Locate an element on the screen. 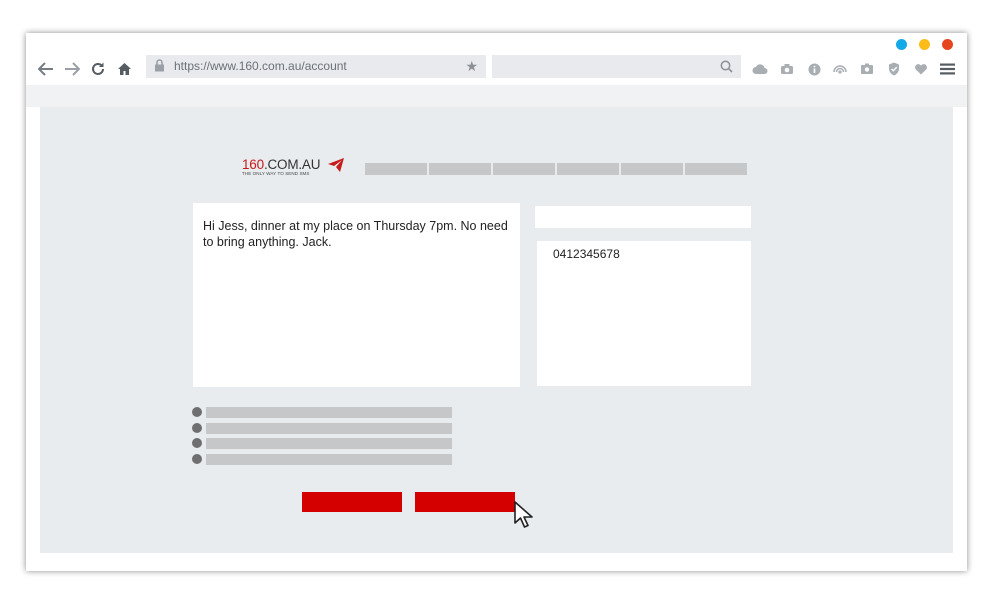 This screenshot has width=1000, height=612. home-icon is located at coordinates (124, 69).